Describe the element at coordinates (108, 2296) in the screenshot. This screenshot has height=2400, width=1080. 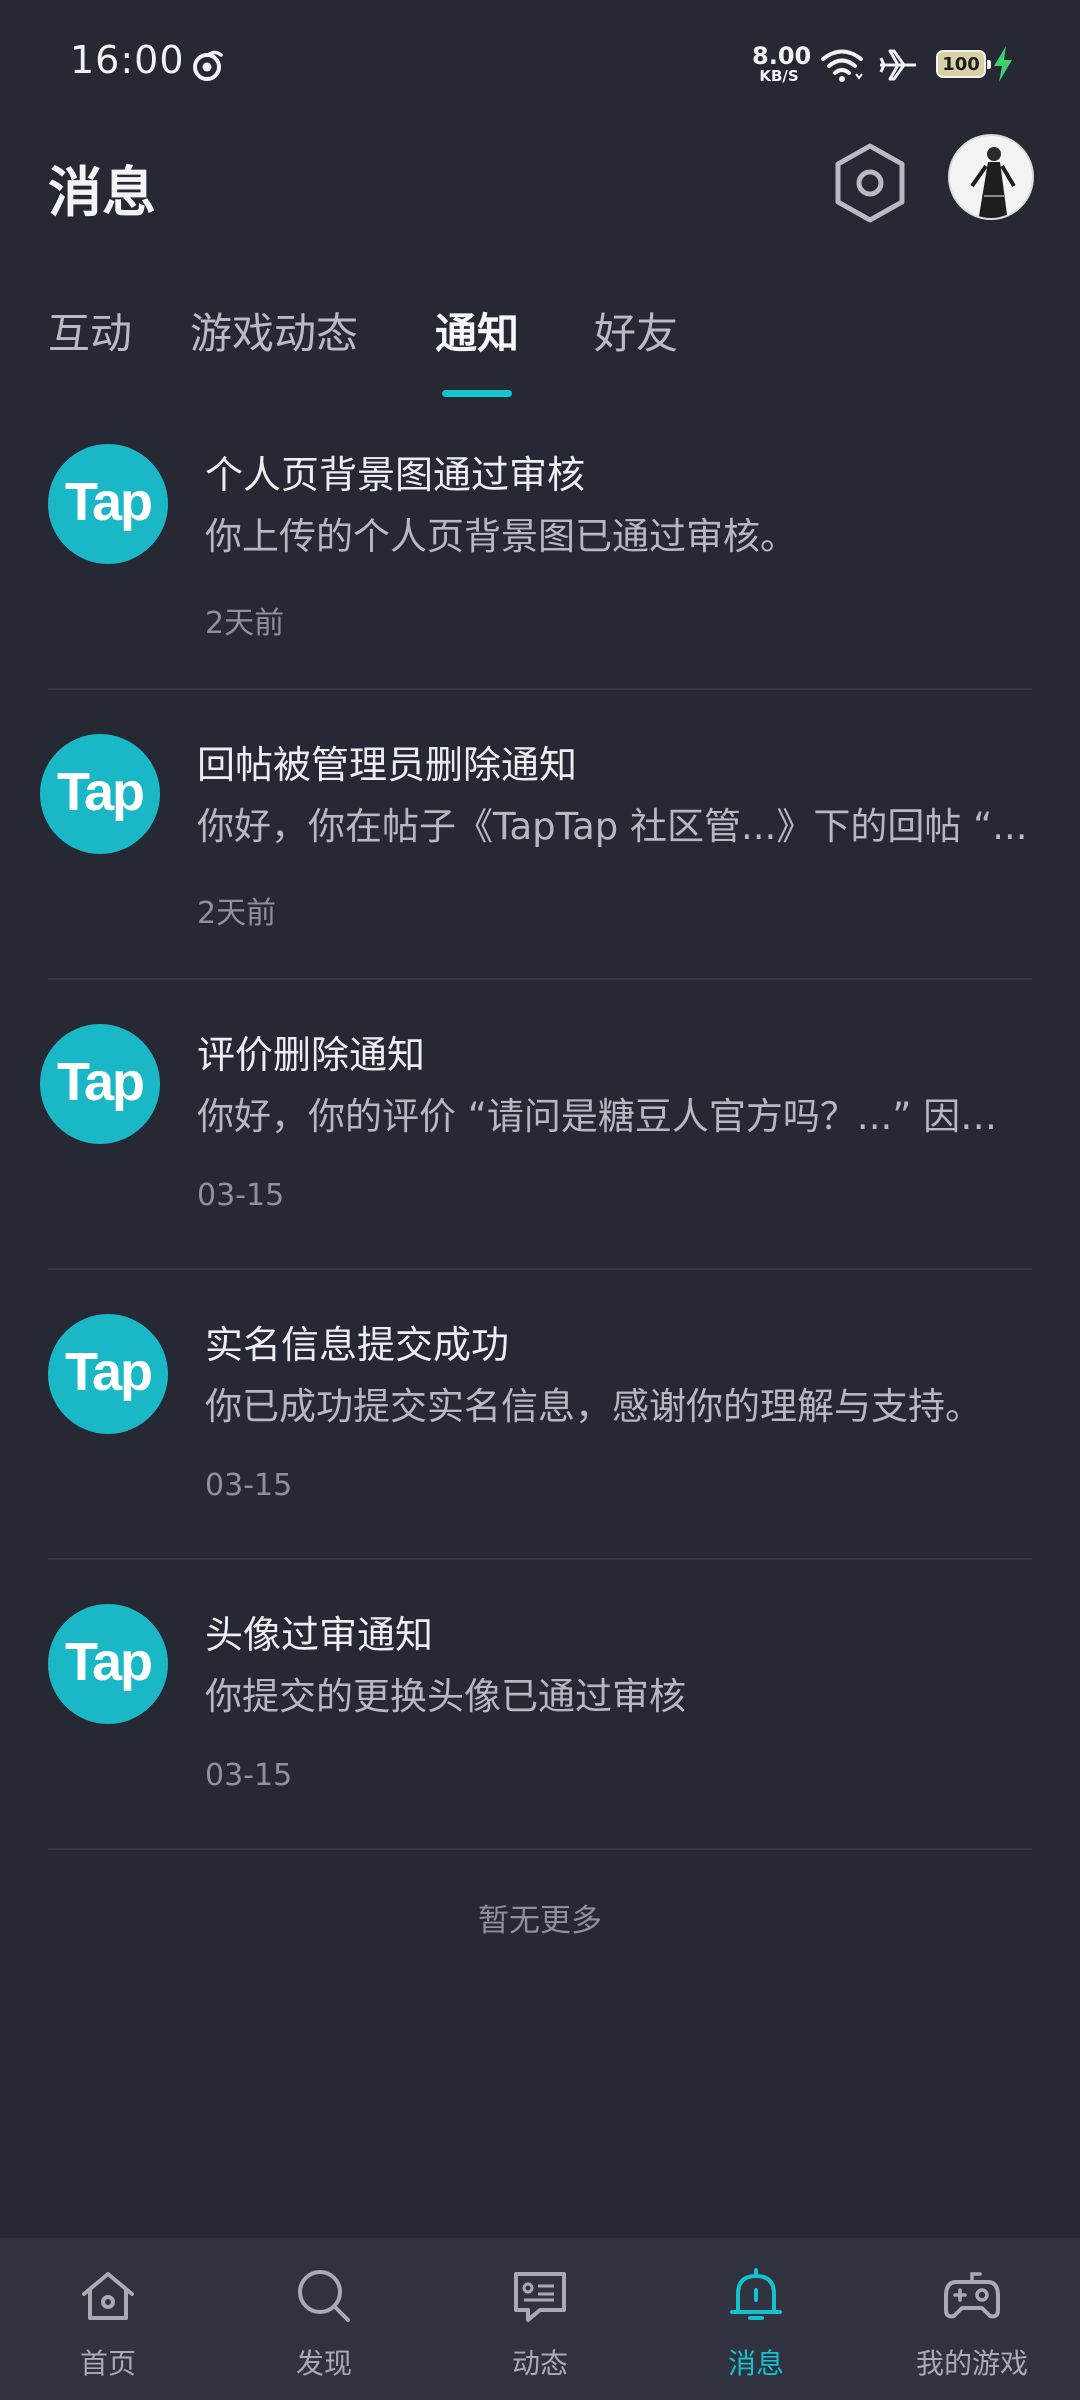
I see `home-icon` at that location.